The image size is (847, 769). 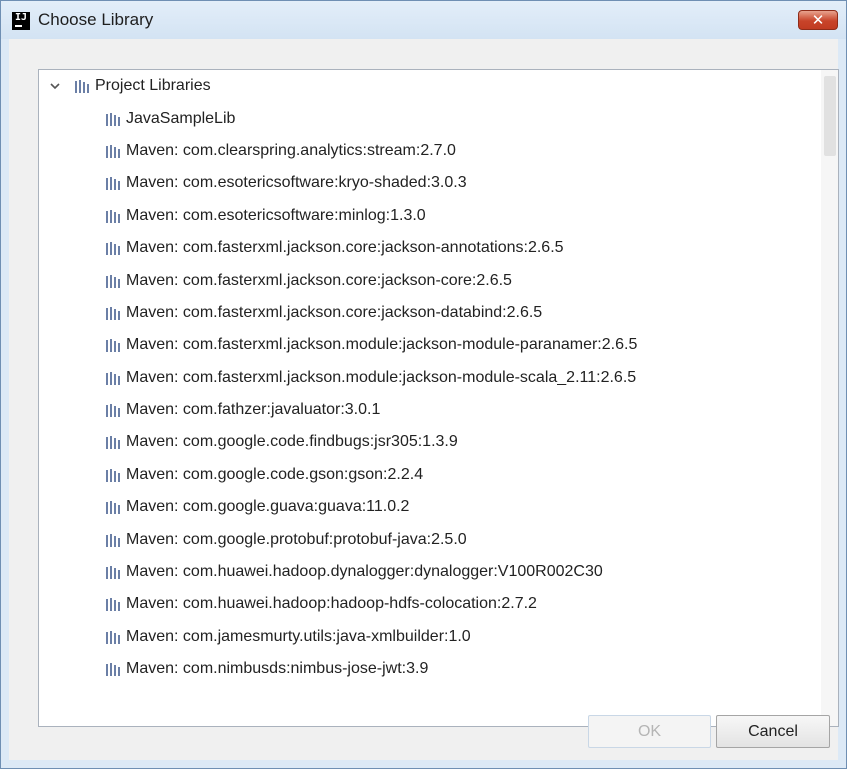 What do you see at coordinates (430, 507) in the screenshot?
I see `library-list-item: Maven: com.google.guava:guava:11.0.2` at bounding box center [430, 507].